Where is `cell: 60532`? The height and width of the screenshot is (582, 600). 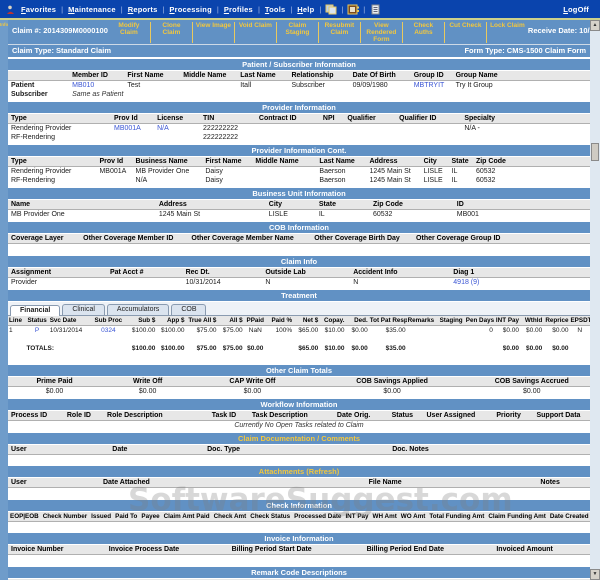 cell: 60532 is located at coordinates (485, 181).